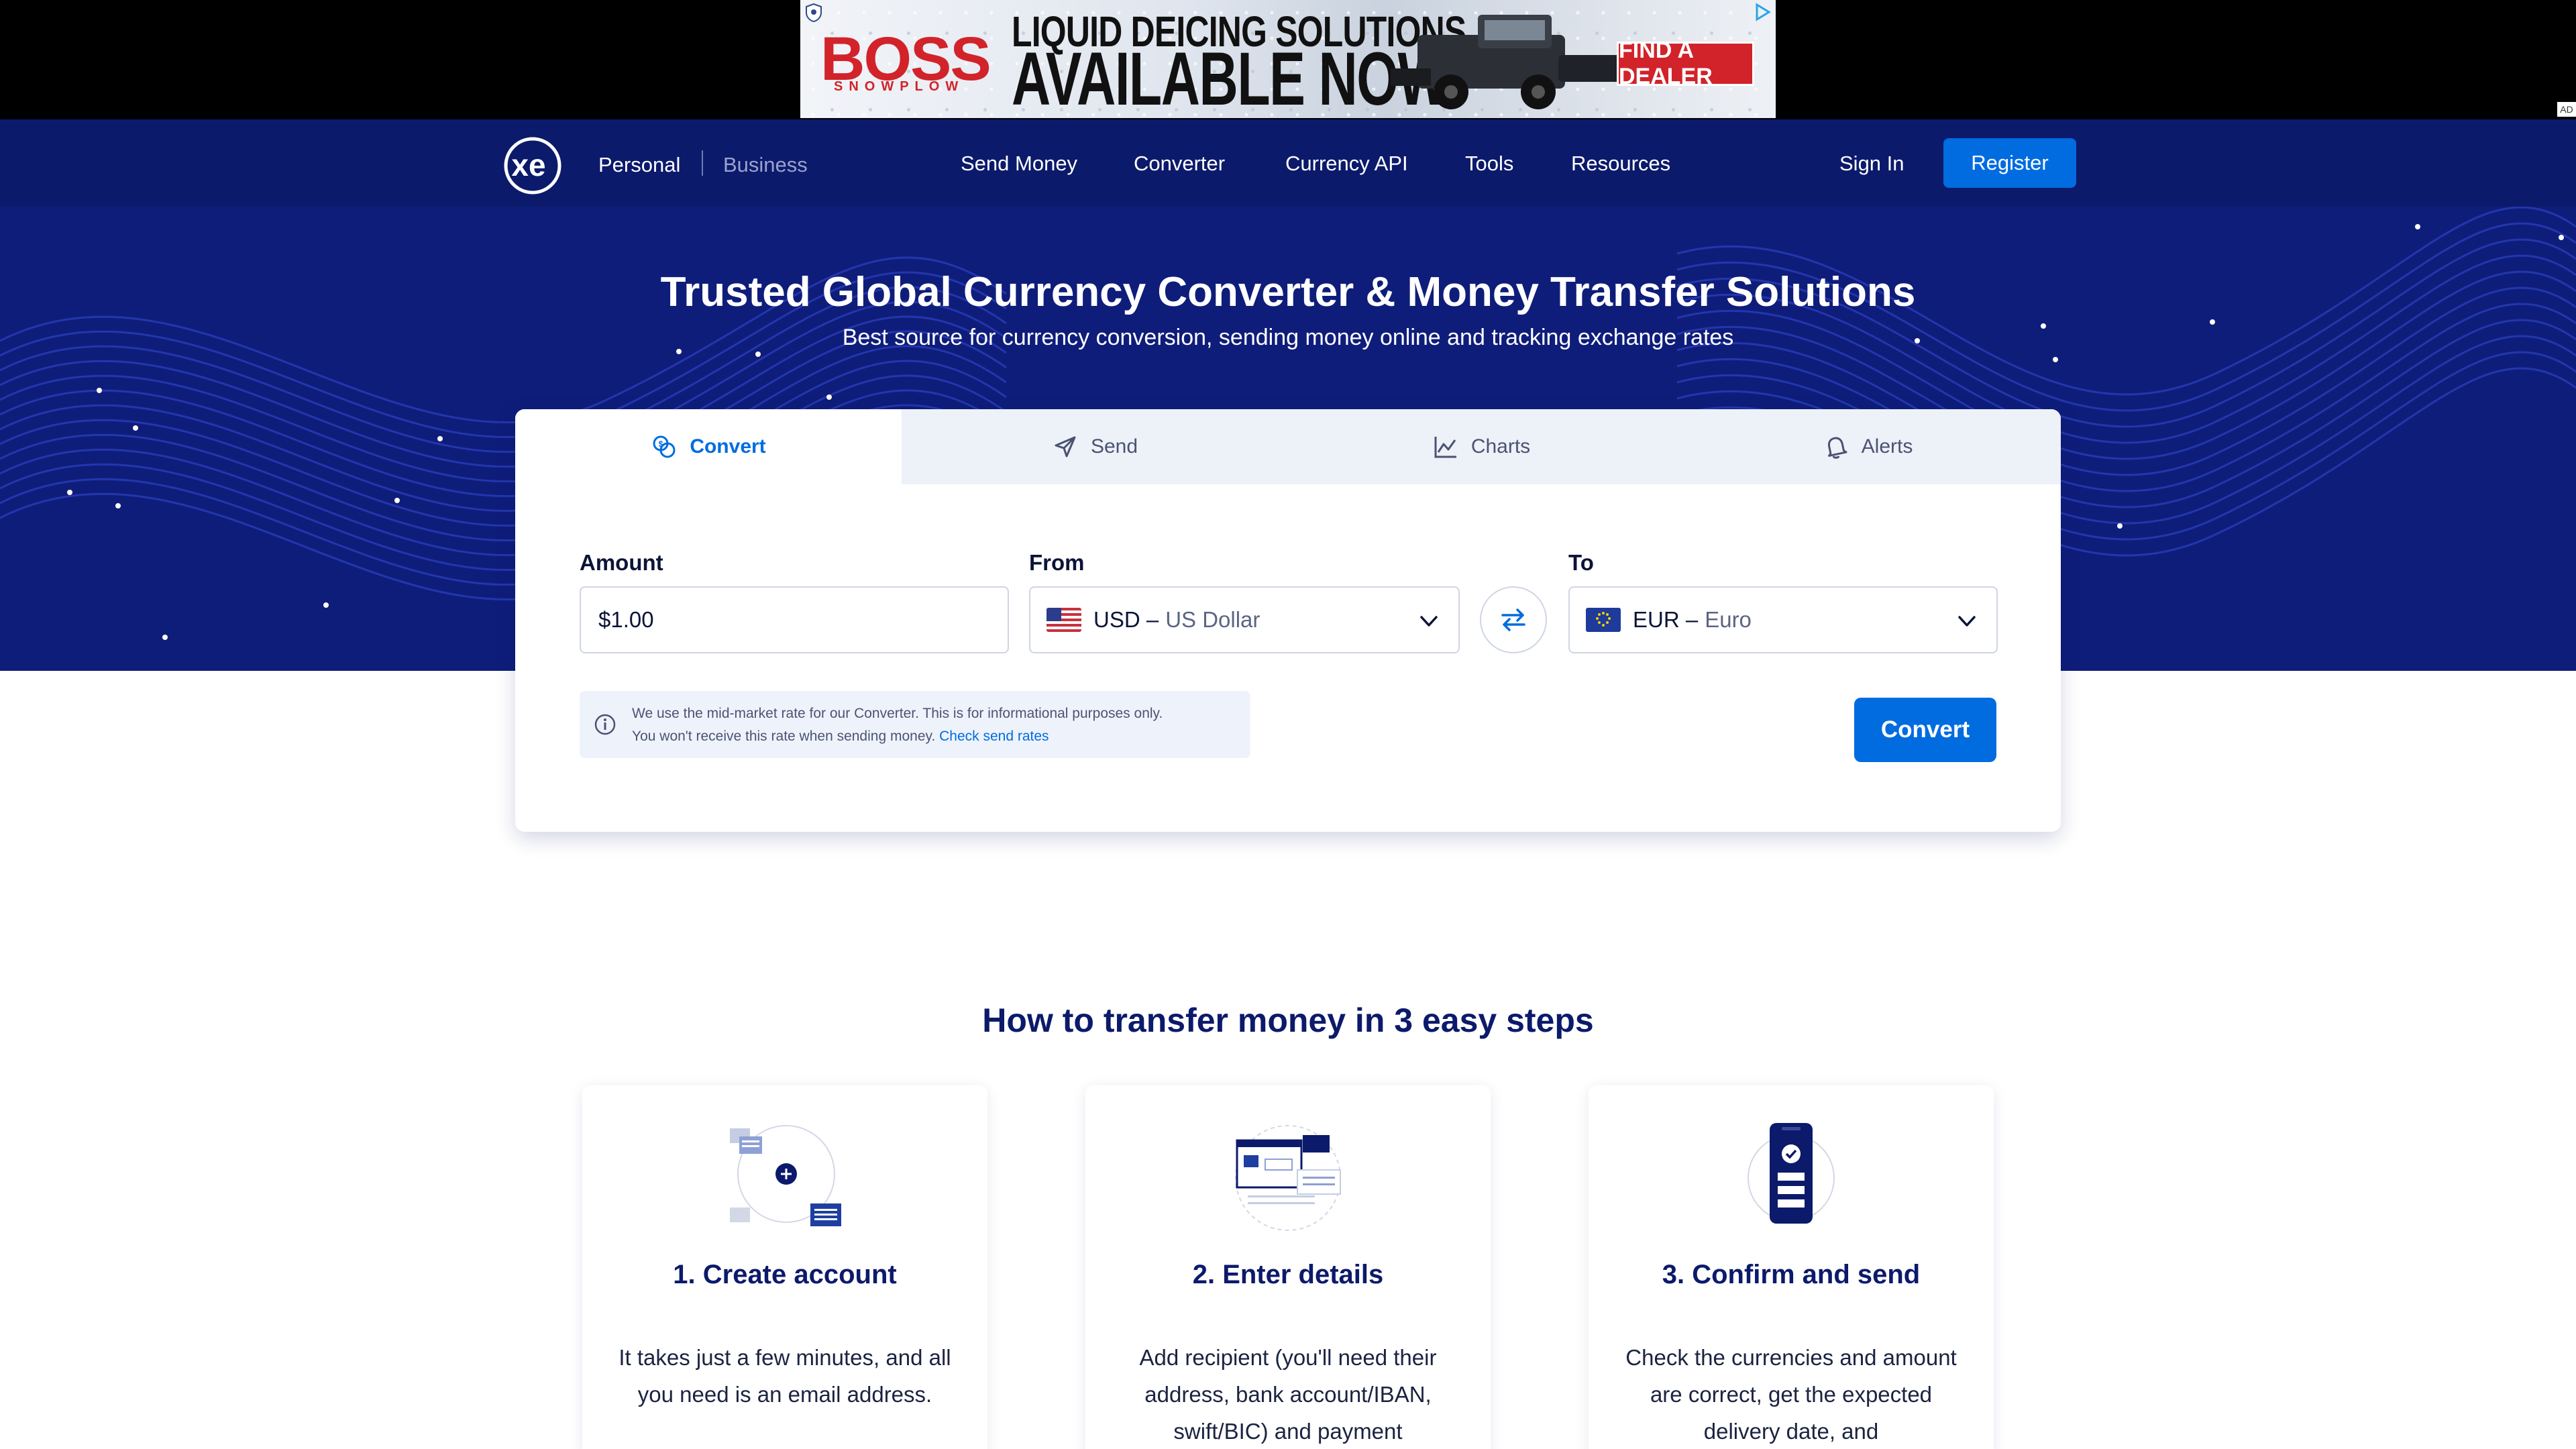 The width and height of the screenshot is (2576, 1449). What do you see at coordinates (1620, 164) in the screenshot?
I see `nav-resources: Resources` at bounding box center [1620, 164].